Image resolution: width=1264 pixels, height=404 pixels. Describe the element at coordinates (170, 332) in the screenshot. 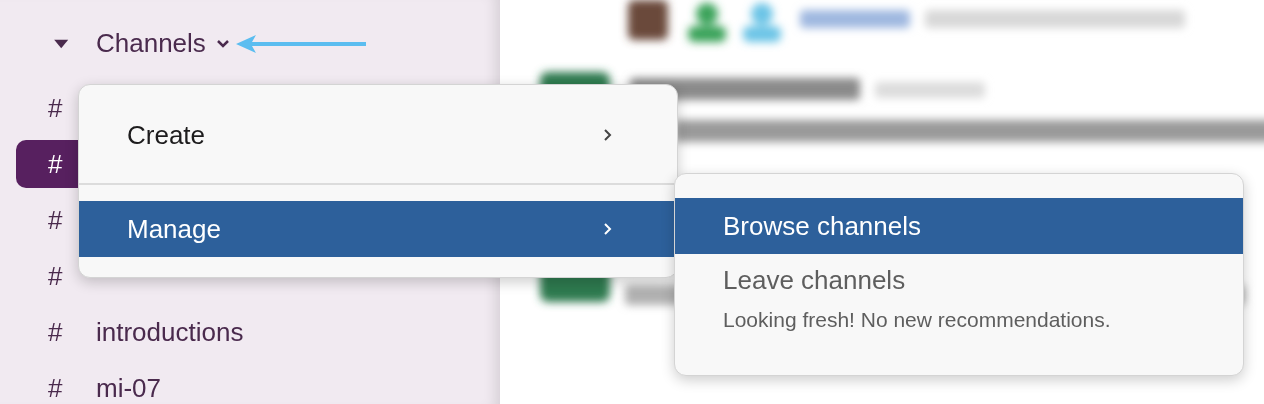

I see `channel-name: introductions` at that location.